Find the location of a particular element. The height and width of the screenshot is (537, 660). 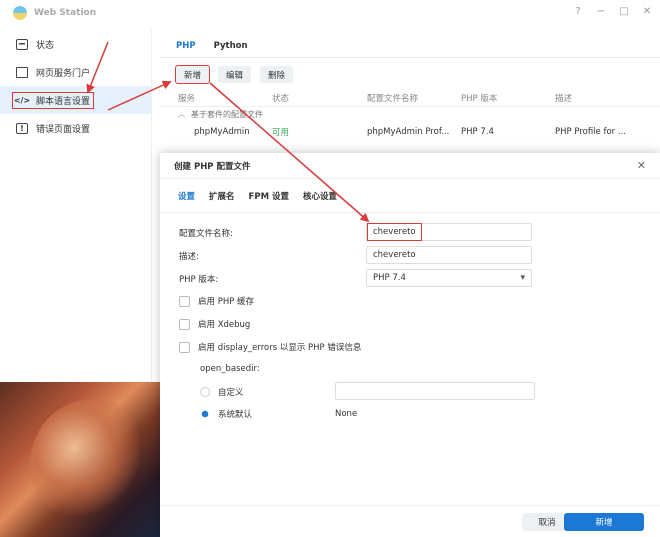

delete-button: 删除 is located at coordinates (277, 74).